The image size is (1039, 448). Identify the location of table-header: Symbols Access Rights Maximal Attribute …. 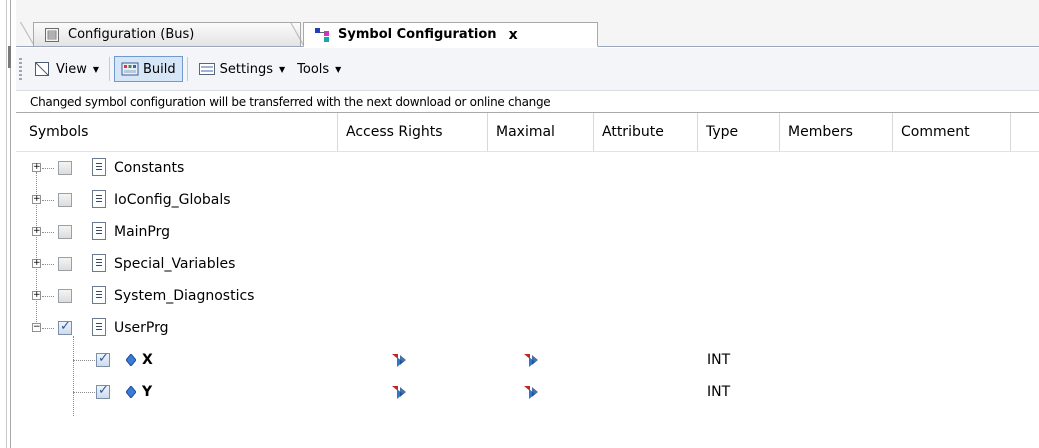
(527, 132).